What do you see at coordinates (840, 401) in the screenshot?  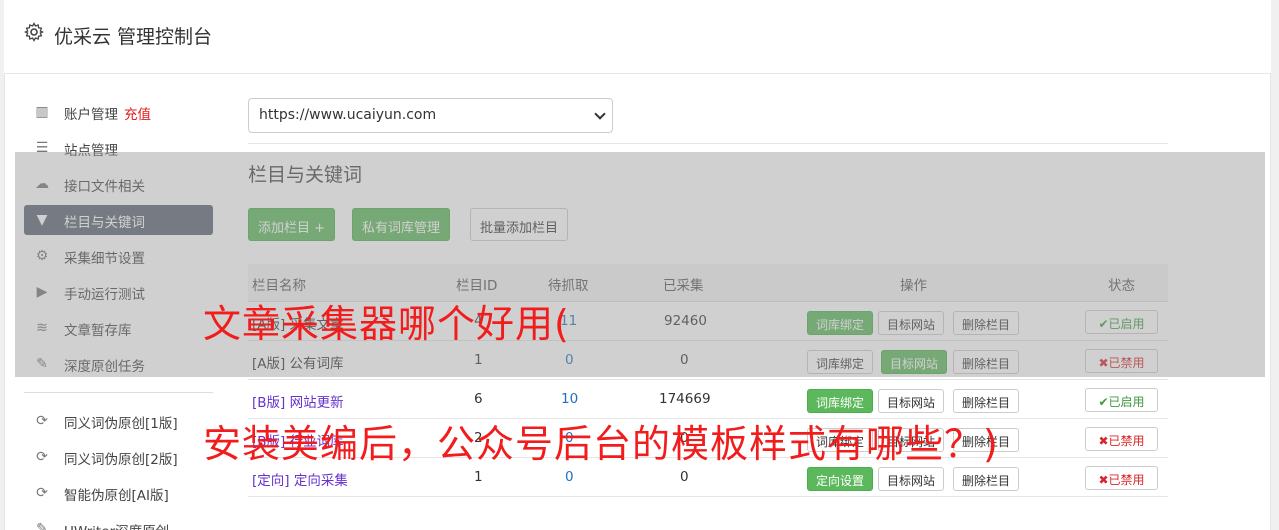 I see `lexicon-bind-button: 词库绑定` at bounding box center [840, 401].